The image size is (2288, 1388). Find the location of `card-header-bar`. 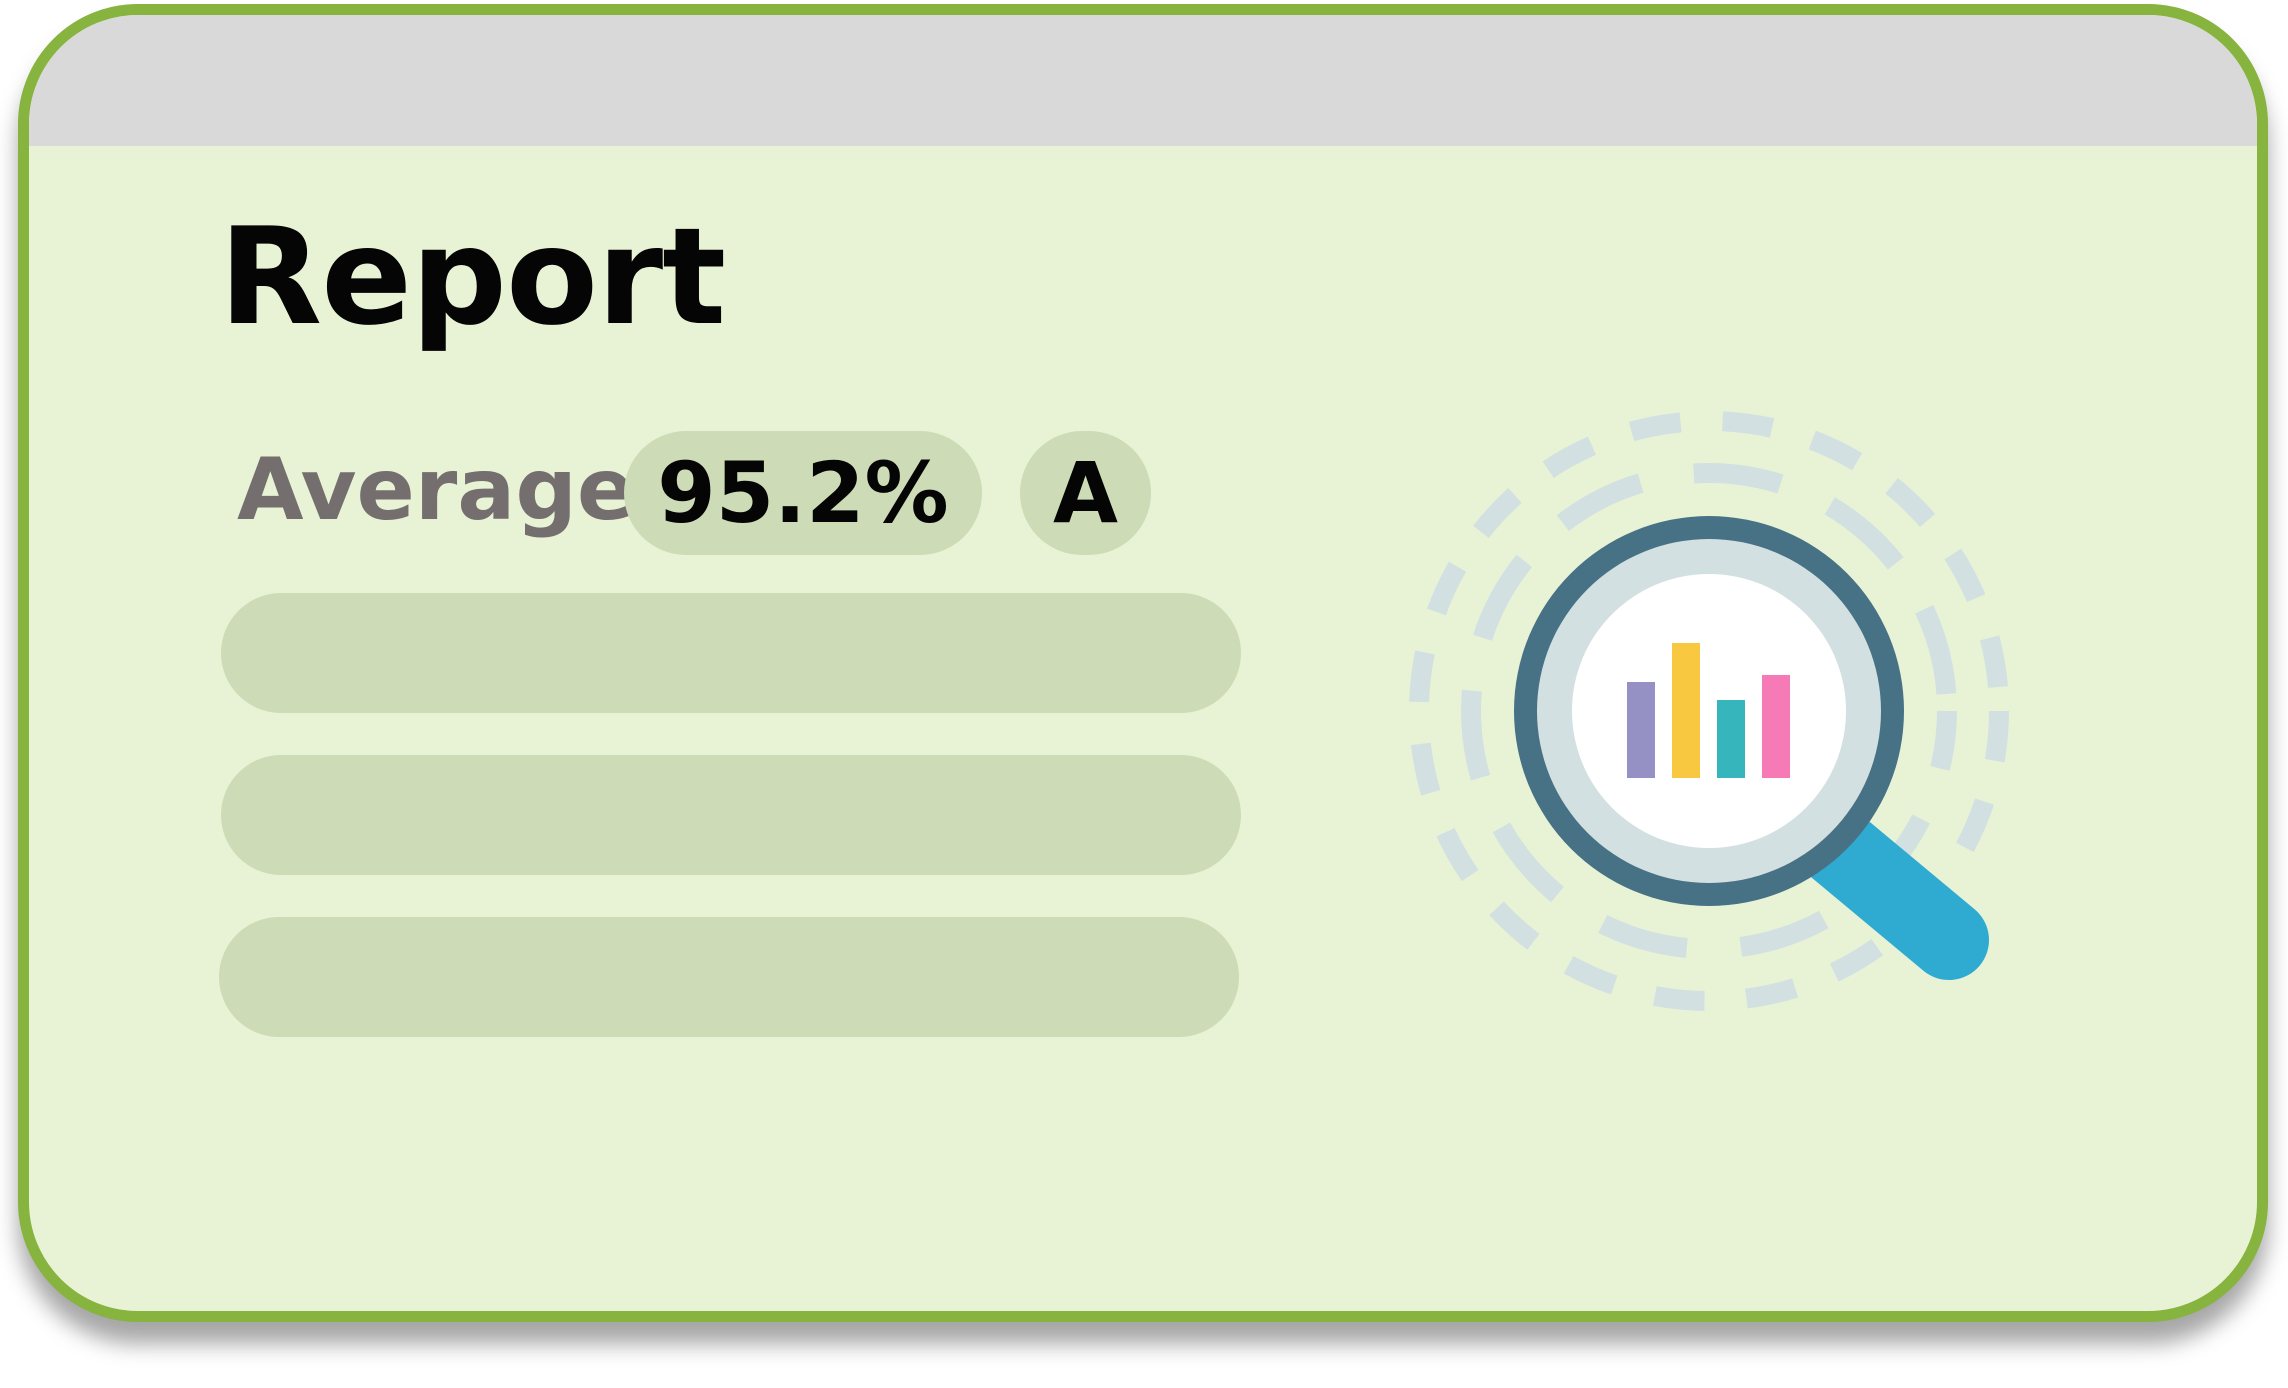

card-header-bar is located at coordinates (1143, 80).